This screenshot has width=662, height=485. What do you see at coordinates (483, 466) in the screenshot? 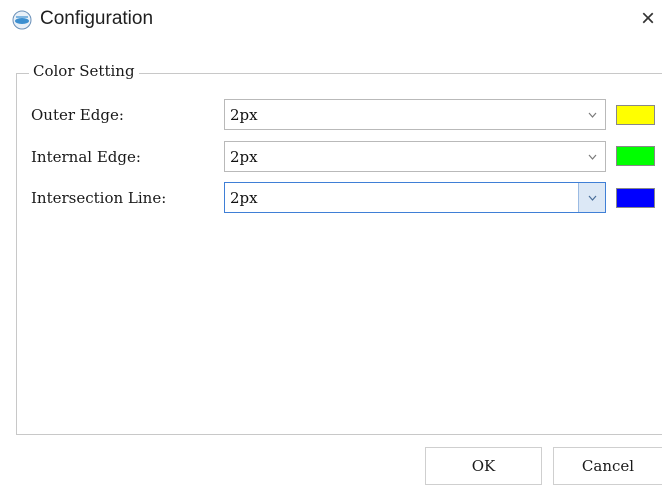
I see `ok-button: OK` at bounding box center [483, 466].